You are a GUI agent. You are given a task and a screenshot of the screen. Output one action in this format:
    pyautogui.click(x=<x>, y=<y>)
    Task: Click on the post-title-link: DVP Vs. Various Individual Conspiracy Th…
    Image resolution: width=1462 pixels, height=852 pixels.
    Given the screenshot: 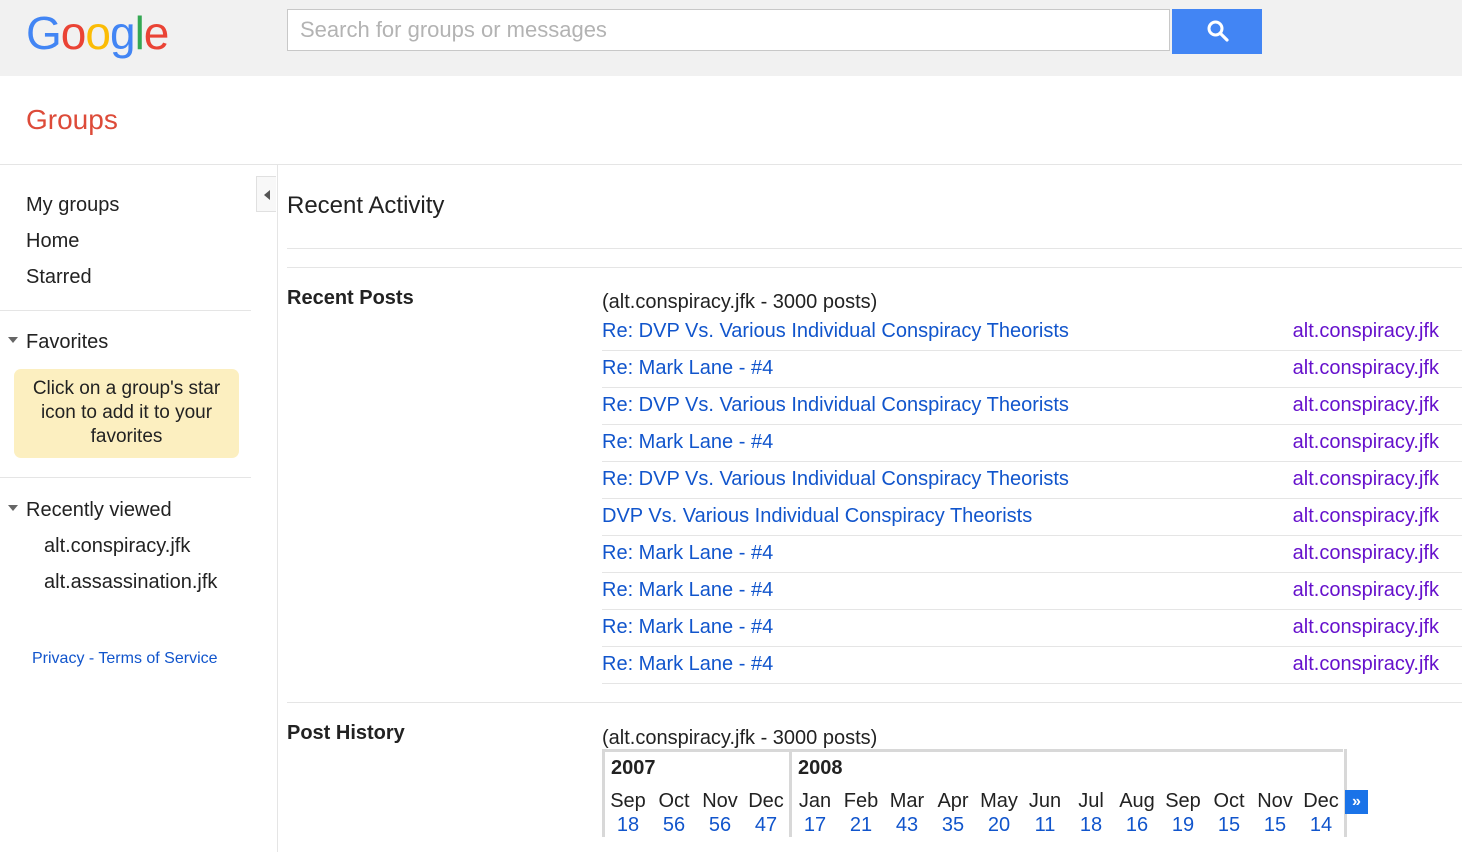 What is the action you would take?
    pyautogui.click(x=817, y=516)
    